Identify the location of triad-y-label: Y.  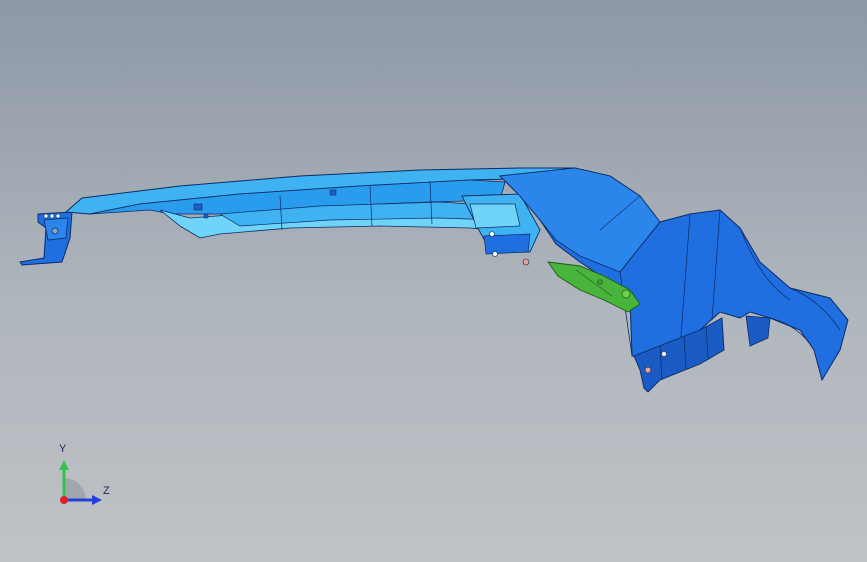
(63, 449).